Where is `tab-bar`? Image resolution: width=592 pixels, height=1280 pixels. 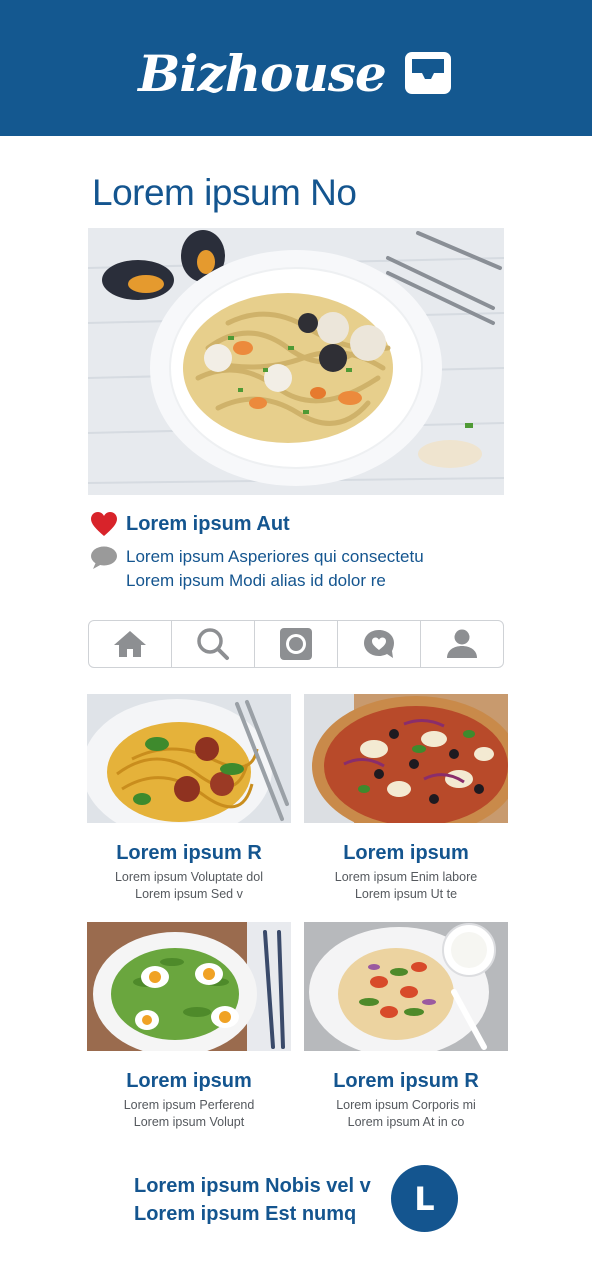 tab-bar is located at coordinates (296, 644).